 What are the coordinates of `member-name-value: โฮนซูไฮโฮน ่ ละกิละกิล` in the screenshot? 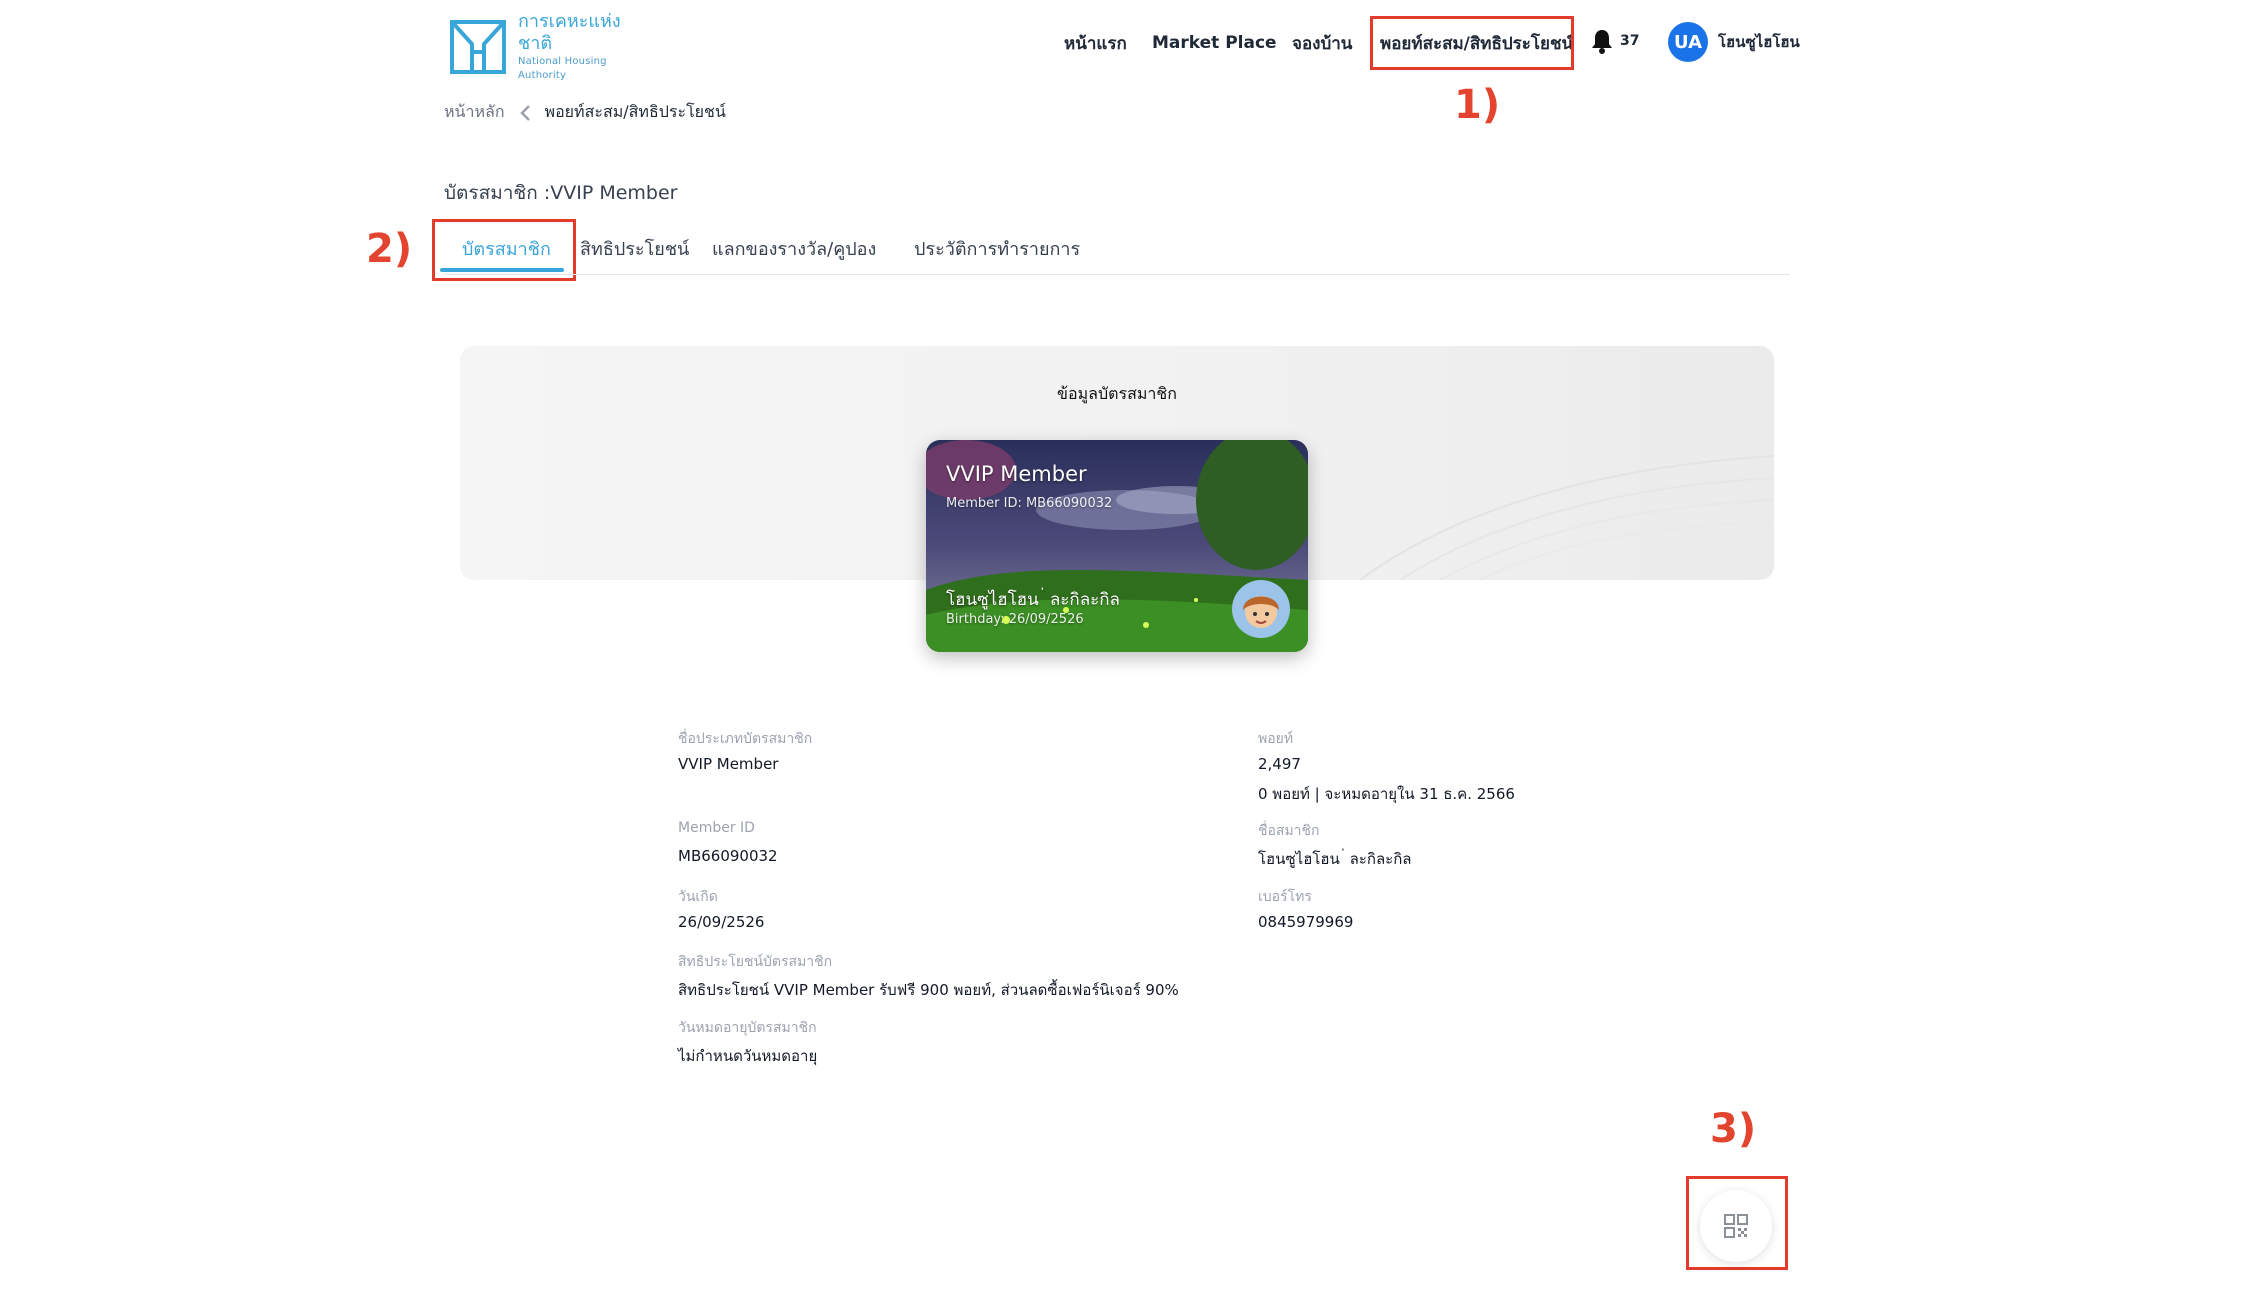 It's located at (1335, 859).